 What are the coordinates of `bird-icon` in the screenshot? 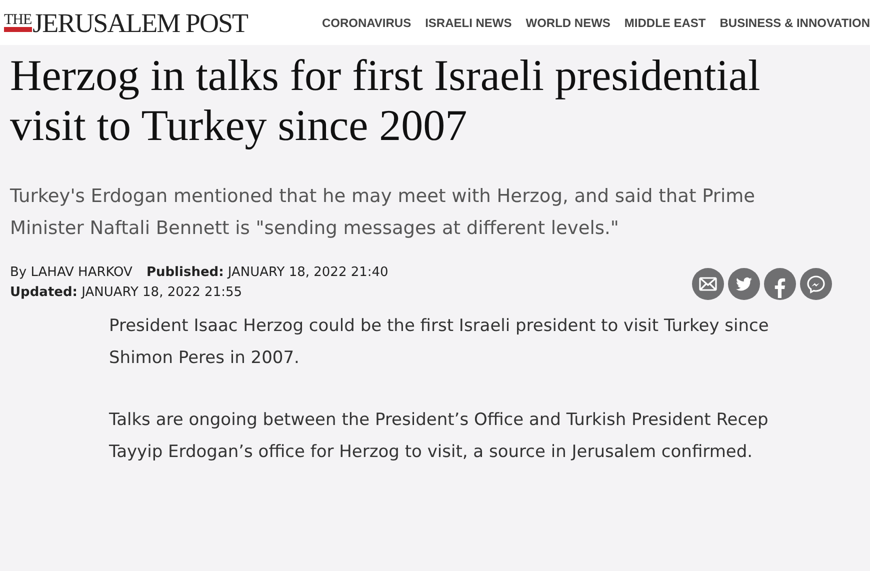 It's located at (744, 284).